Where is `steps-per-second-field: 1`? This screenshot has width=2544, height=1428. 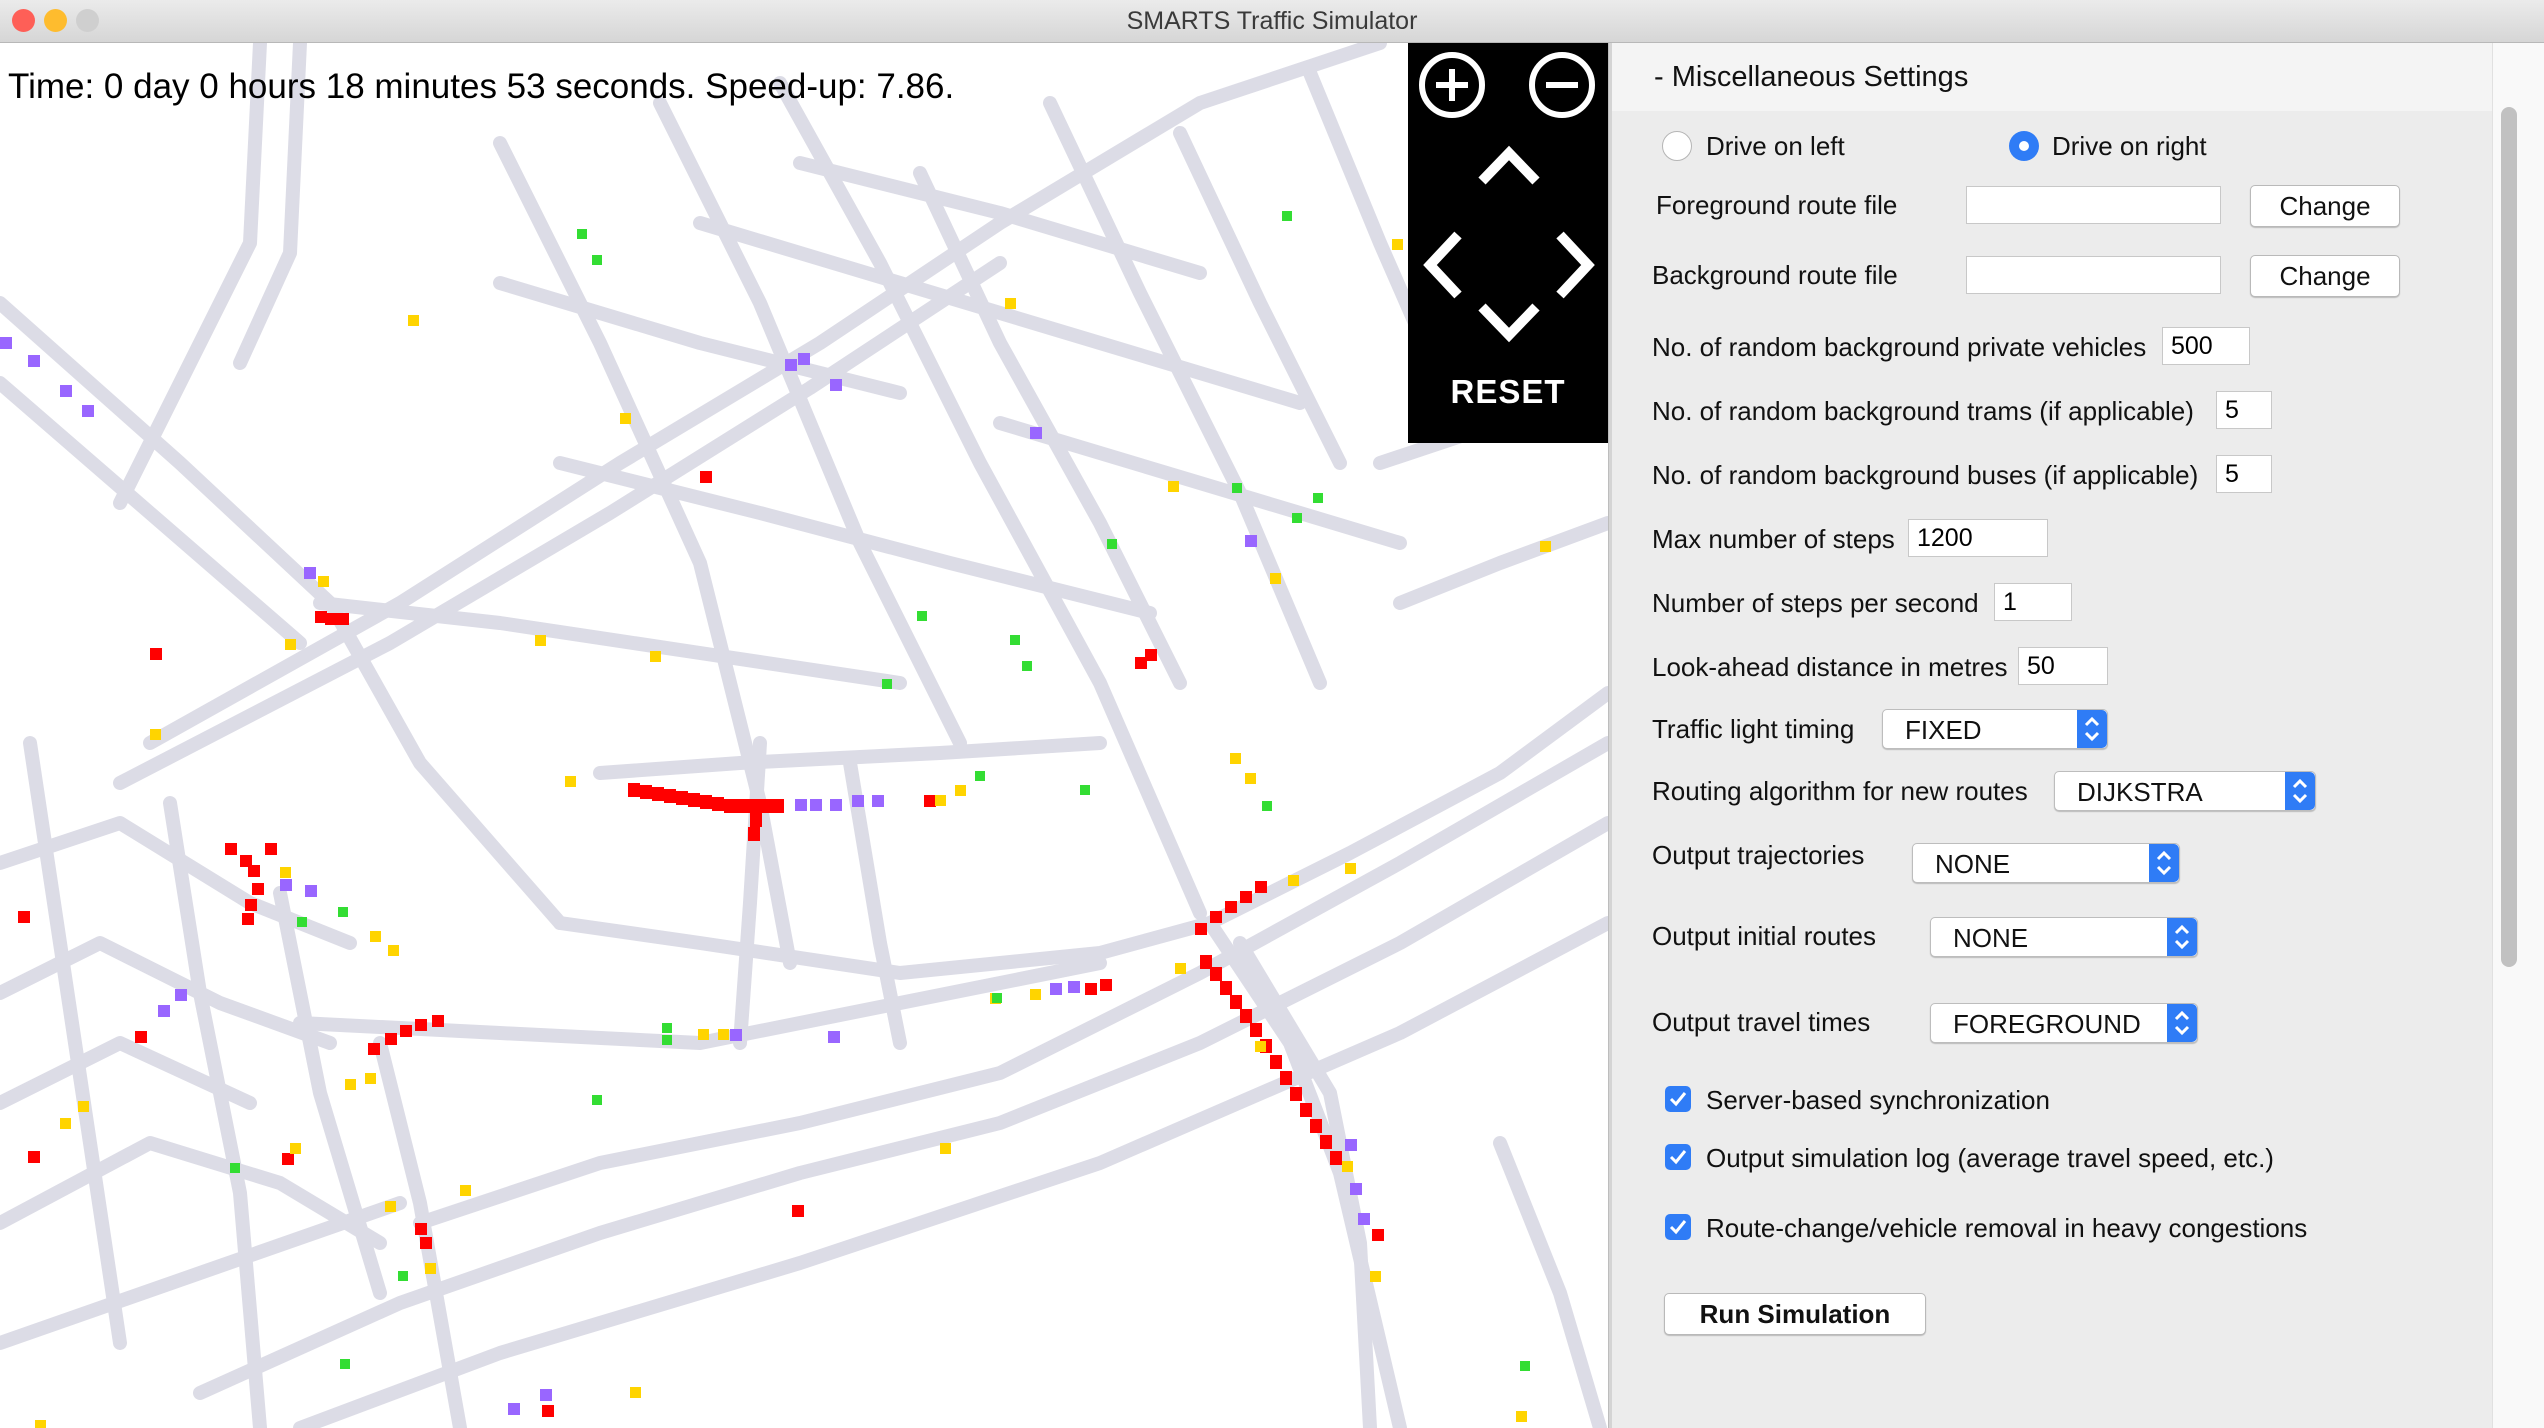
steps-per-second-field: 1 is located at coordinates (2033, 602).